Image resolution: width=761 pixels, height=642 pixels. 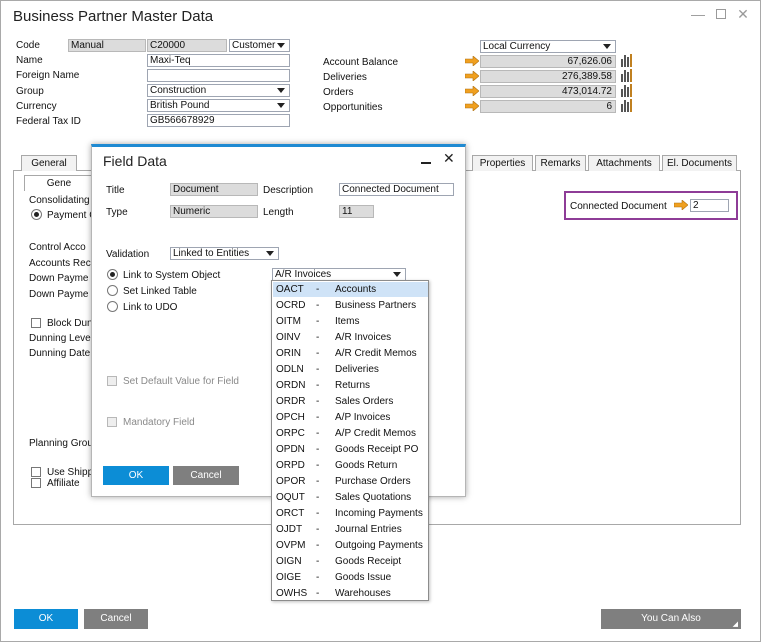 I want to click on mandatory-checkbox, so click(x=112, y=422).